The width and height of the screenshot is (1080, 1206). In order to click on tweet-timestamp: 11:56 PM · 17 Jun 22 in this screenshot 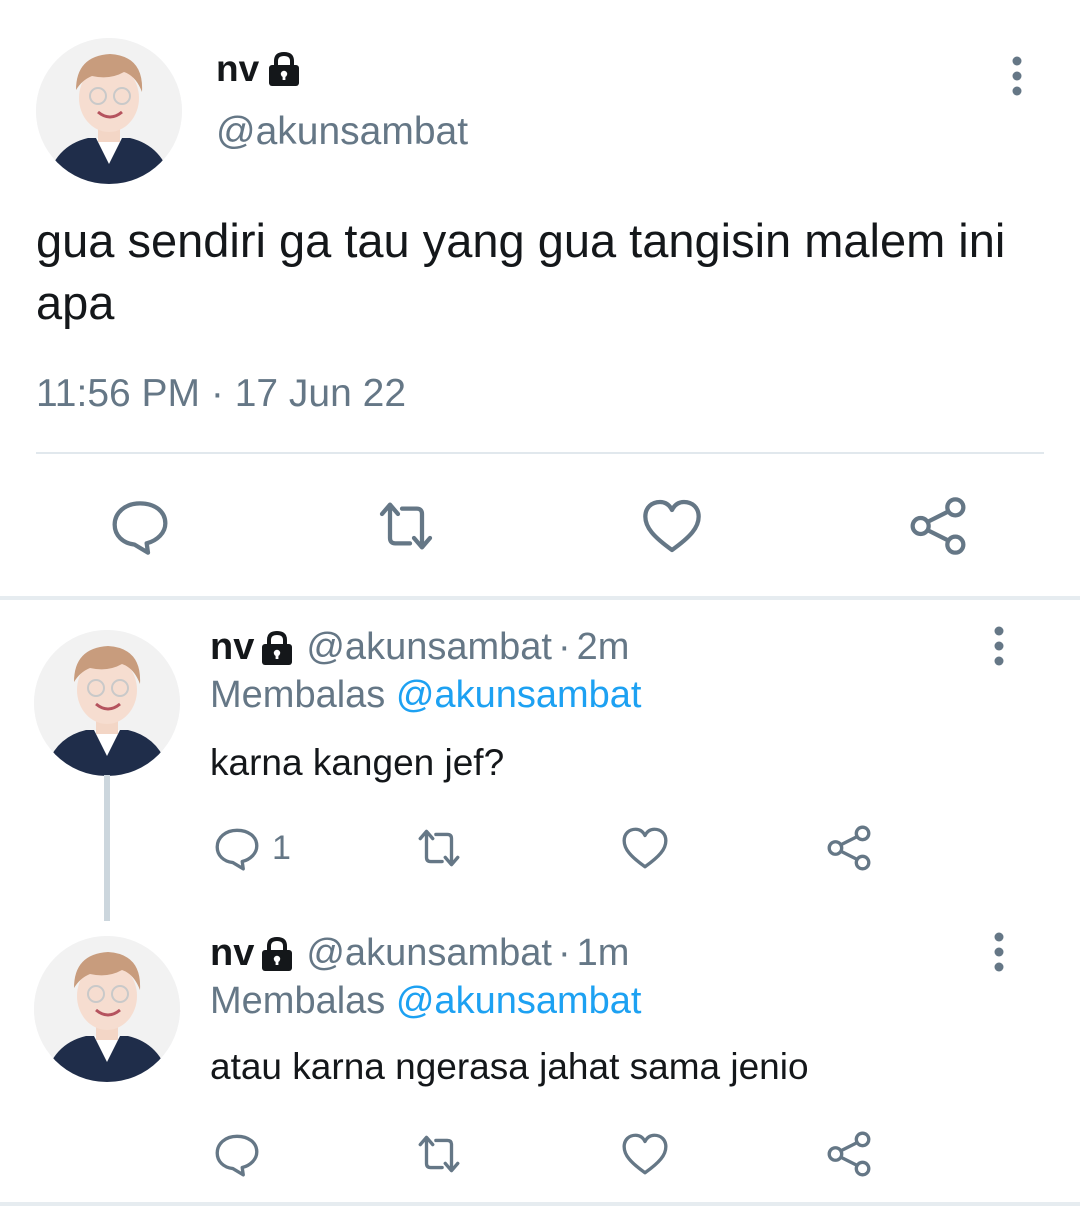, I will do `click(221, 393)`.